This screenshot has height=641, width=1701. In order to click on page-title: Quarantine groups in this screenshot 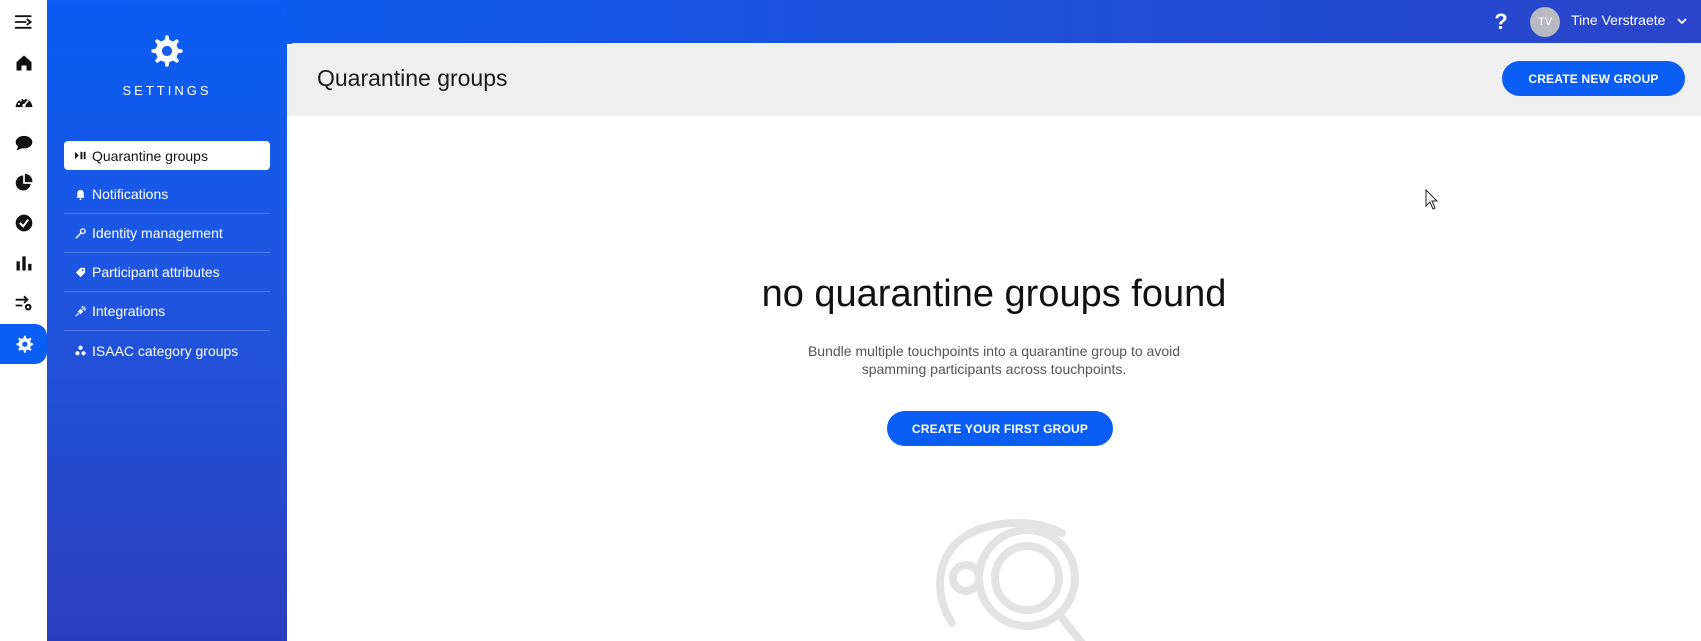, I will do `click(412, 78)`.